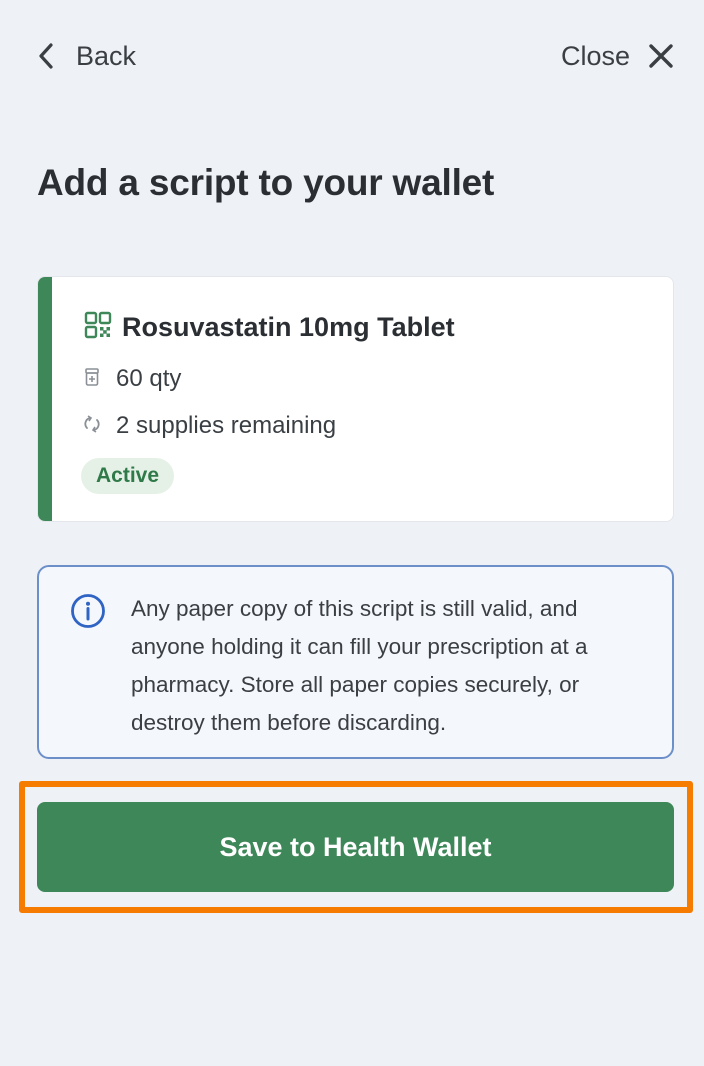  I want to click on top-bar: Back Close, so click(356, 56).